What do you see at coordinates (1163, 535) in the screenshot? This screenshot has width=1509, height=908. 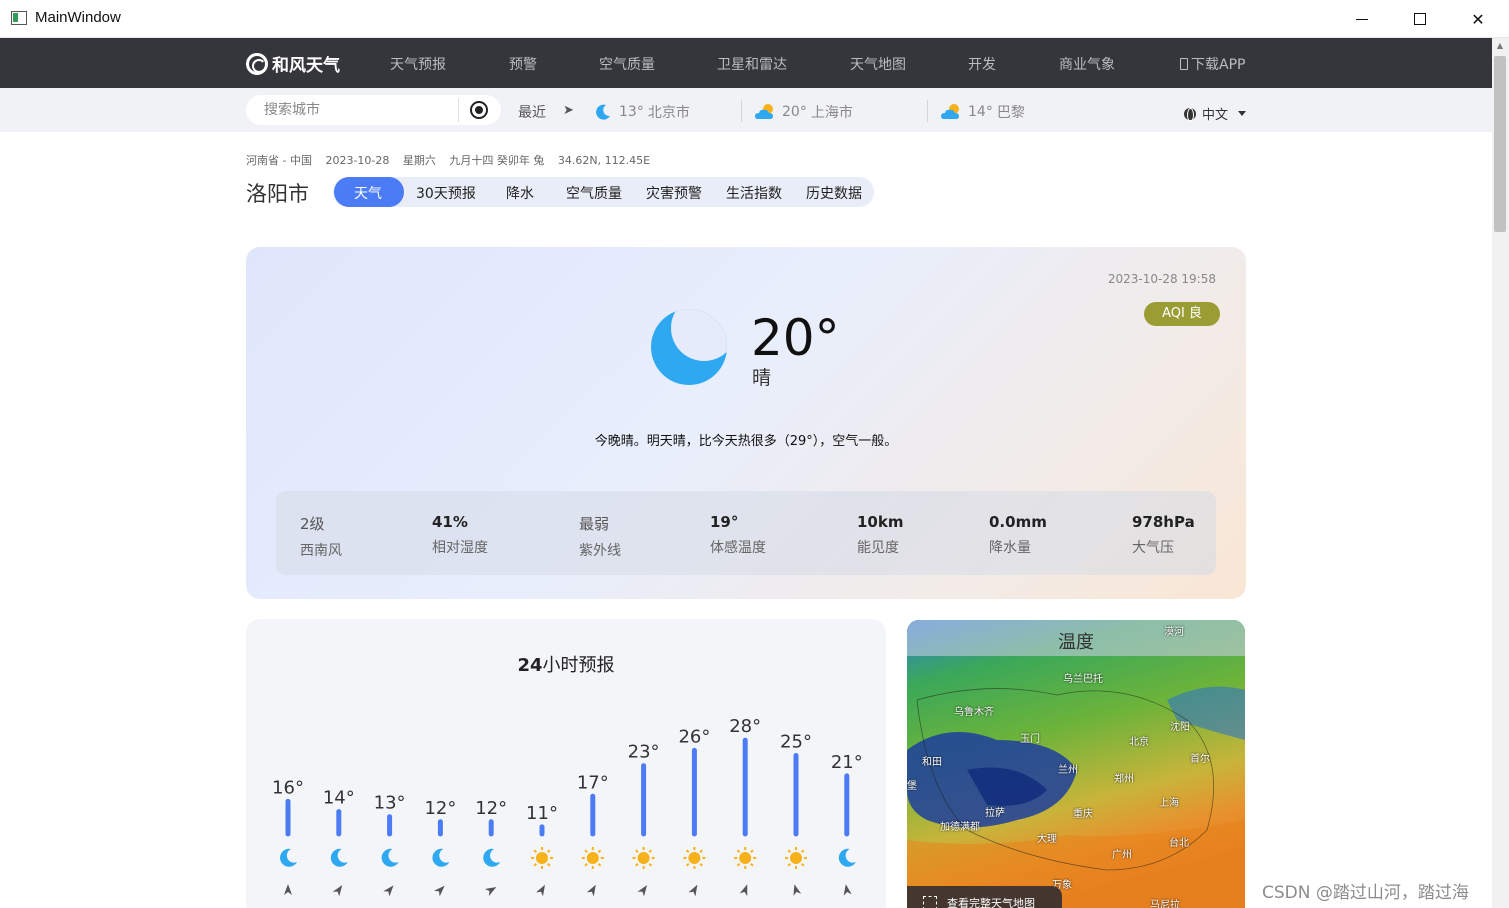 I see `stat-pressure: 978hPa 大气压` at bounding box center [1163, 535].